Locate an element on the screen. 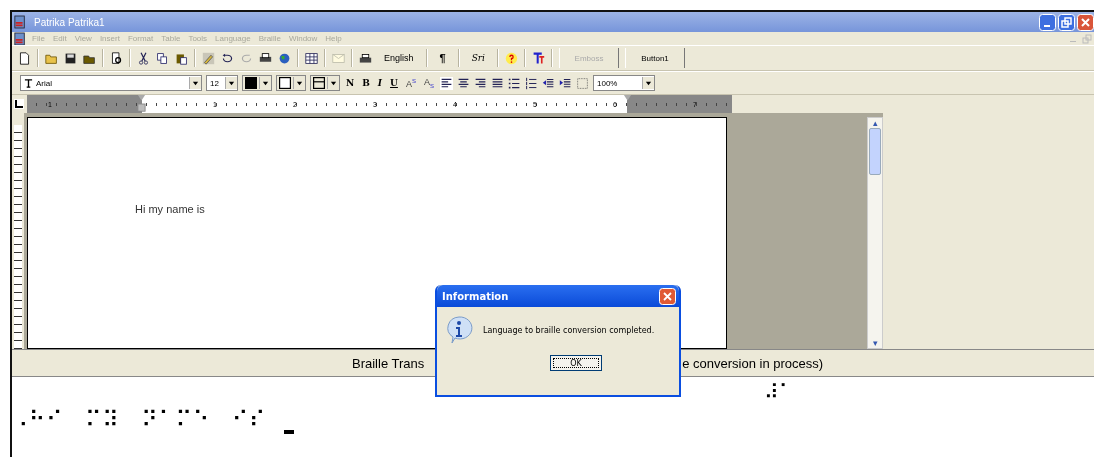 The width and height of the screenshot is (1094, 457). info-icon is located at coordinates (459, 330).